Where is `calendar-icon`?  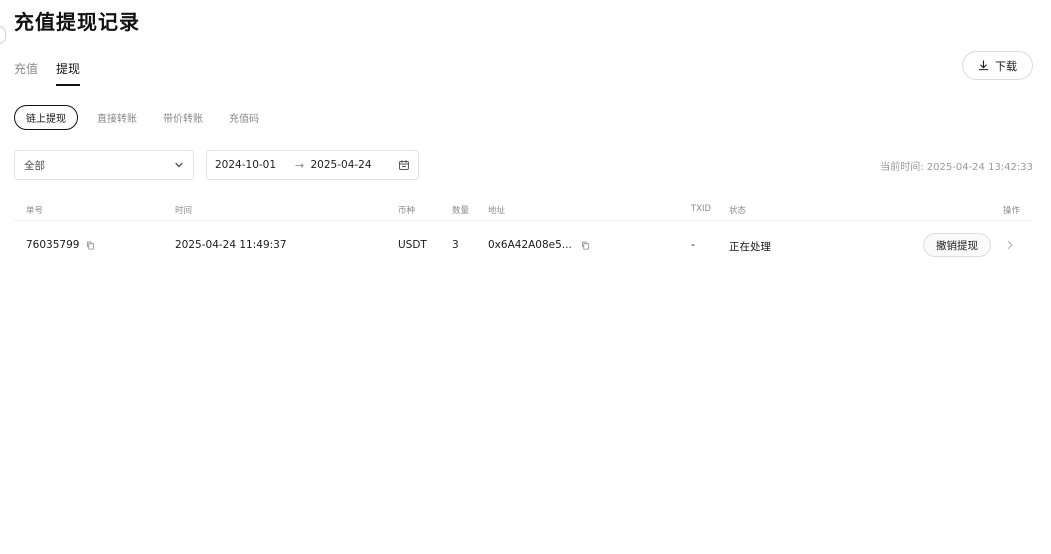
calendar-icon is located at coordinates (404, 165).